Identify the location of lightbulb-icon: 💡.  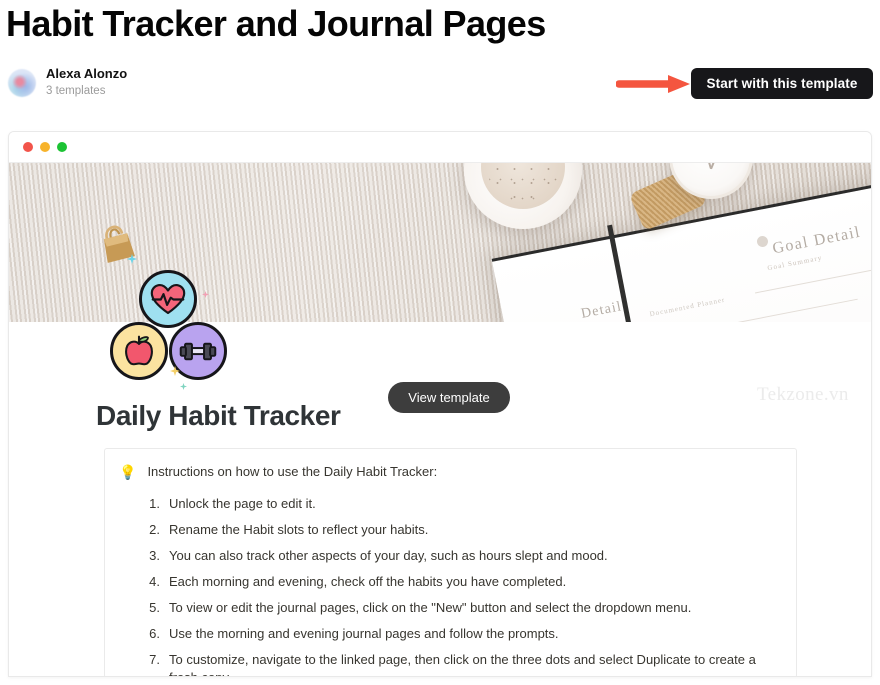
(128, 472).